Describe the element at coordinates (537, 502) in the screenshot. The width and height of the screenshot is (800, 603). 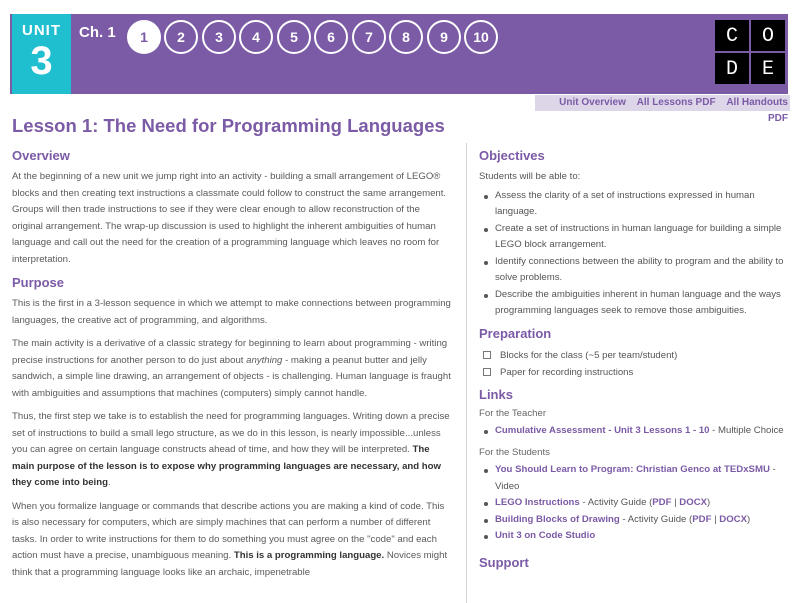
I see `lego-instructions-link: LEGO Instructions` at that location.